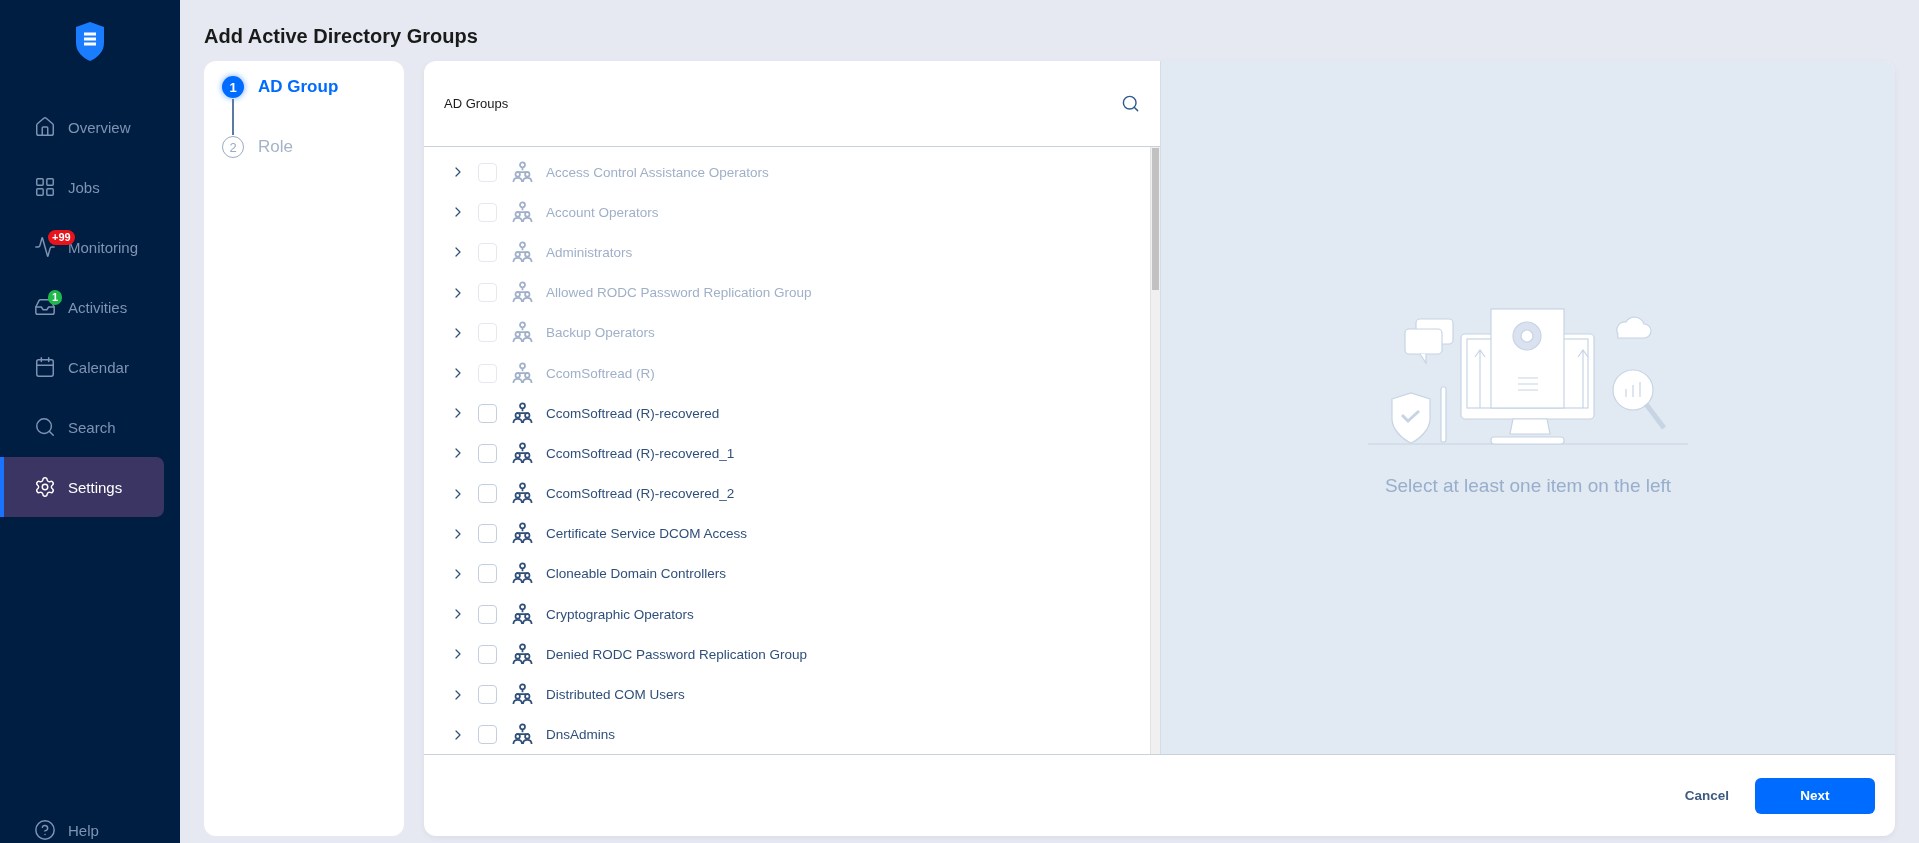 The image size is (1919, 843). Describe the element at coordinates (233, 147) in the screenshot. I see `step-number: 2` at that location.